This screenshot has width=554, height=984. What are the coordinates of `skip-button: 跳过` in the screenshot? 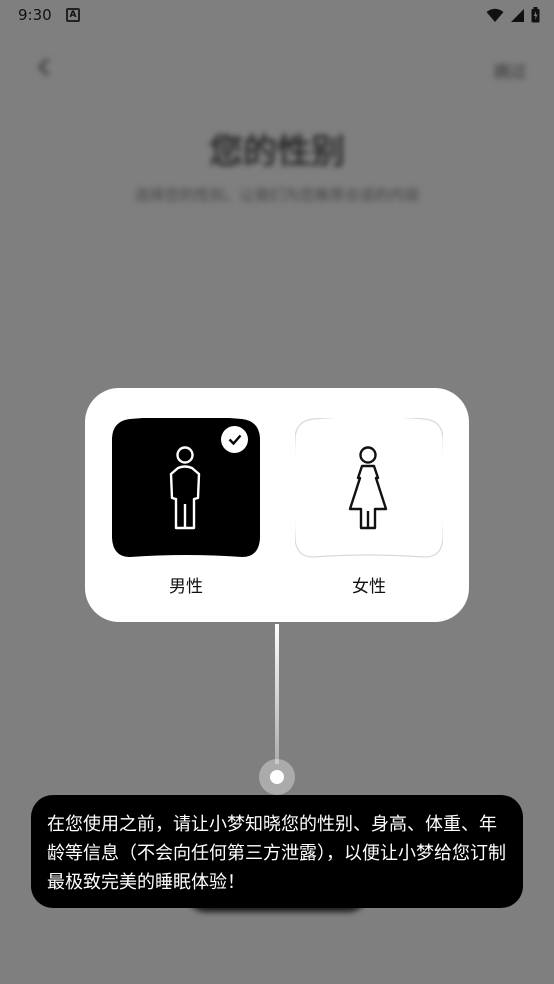 It's located at (510, 70).